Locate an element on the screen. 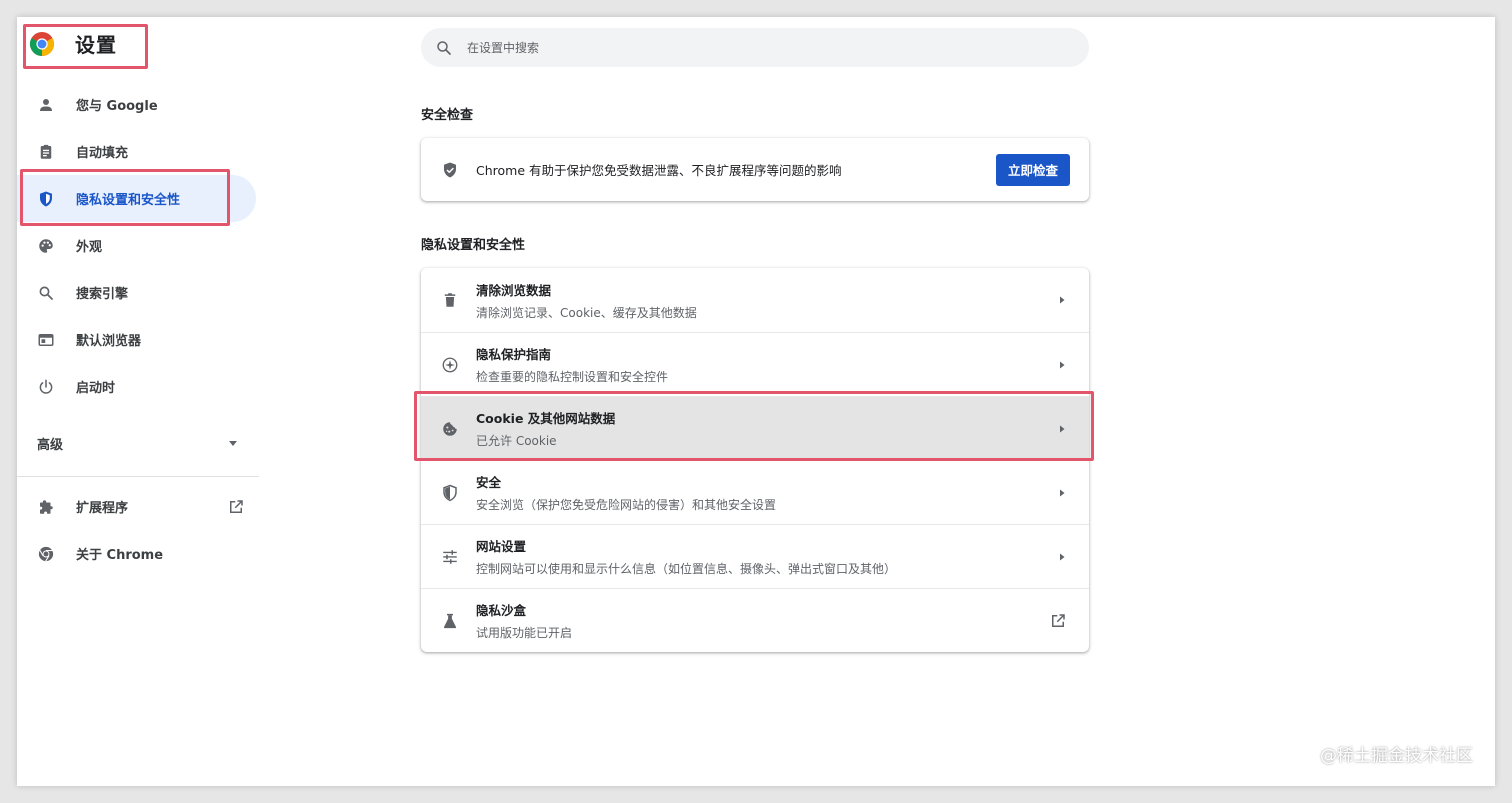  chrome-icon is located at coordinates (46, 553).